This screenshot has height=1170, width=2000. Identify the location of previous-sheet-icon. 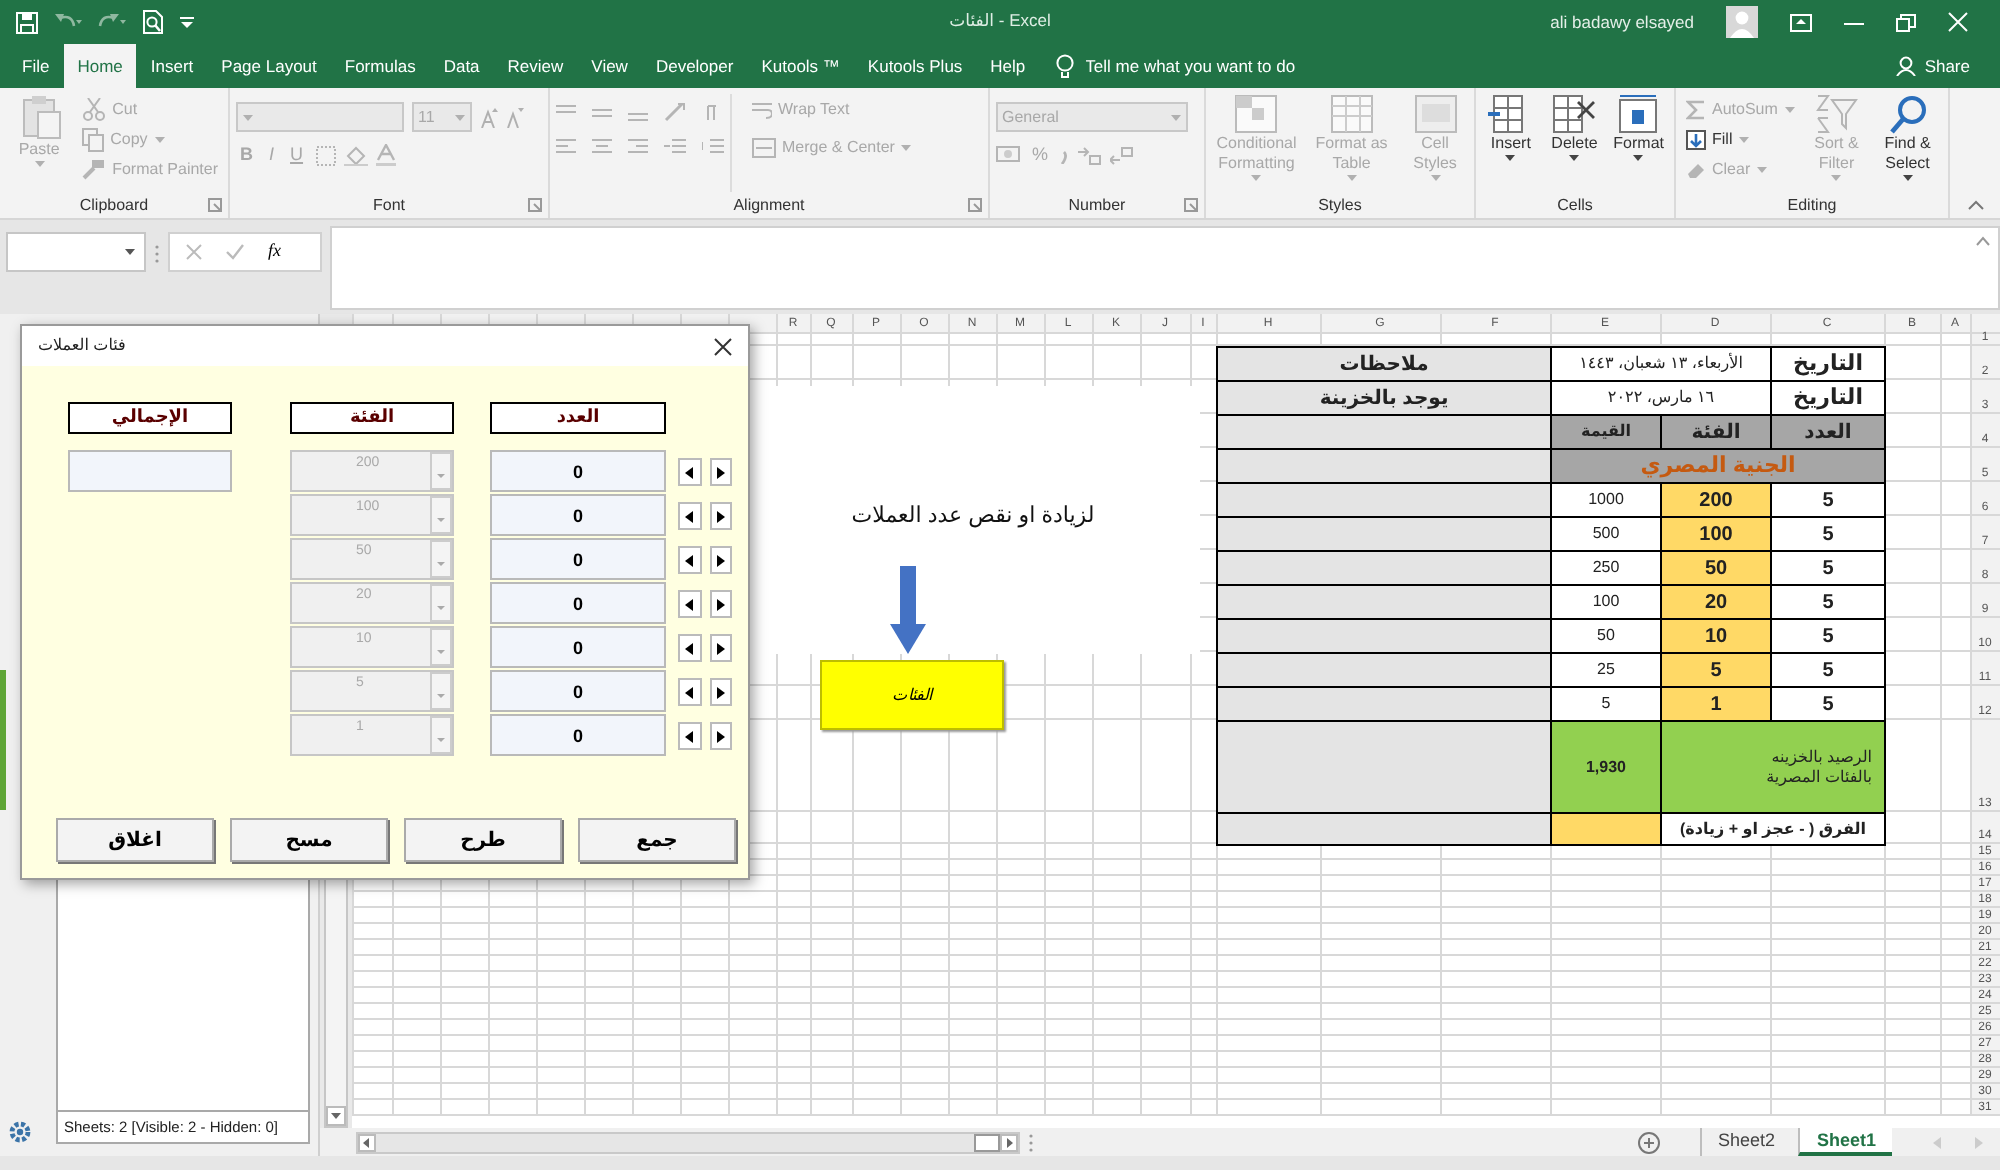
(1937, 1142).